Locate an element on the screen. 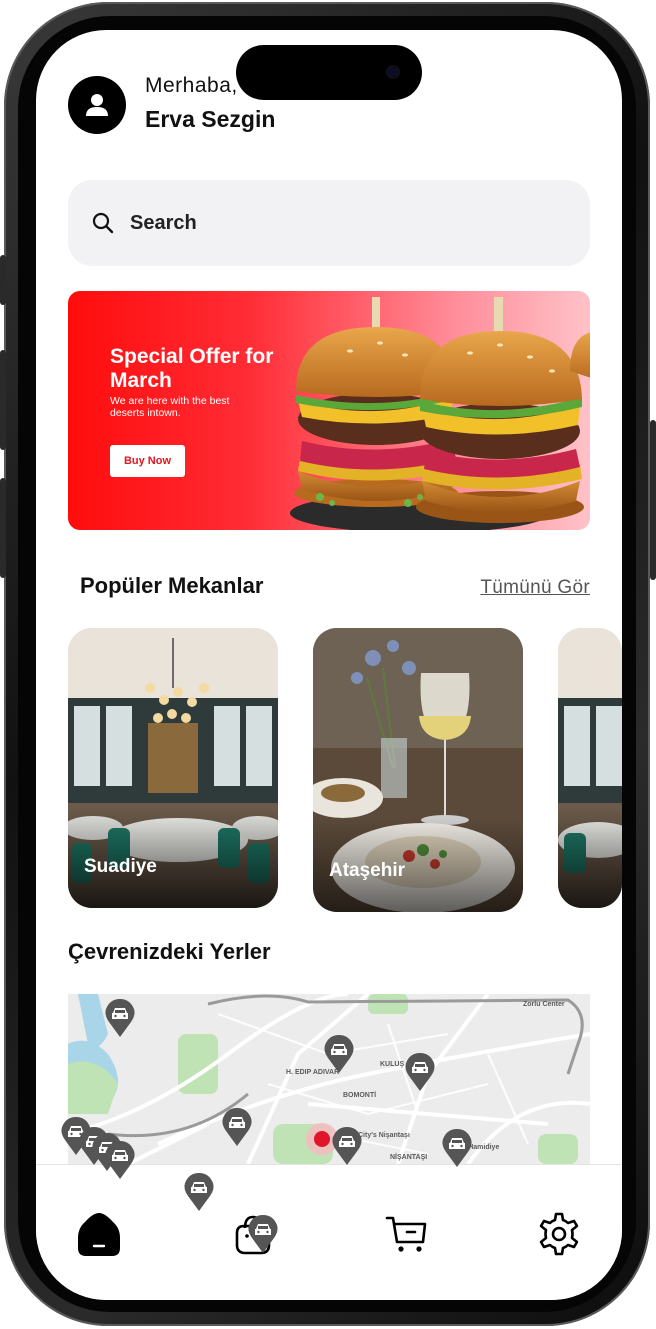  dynamic-island is located at coordinates (329, 72).